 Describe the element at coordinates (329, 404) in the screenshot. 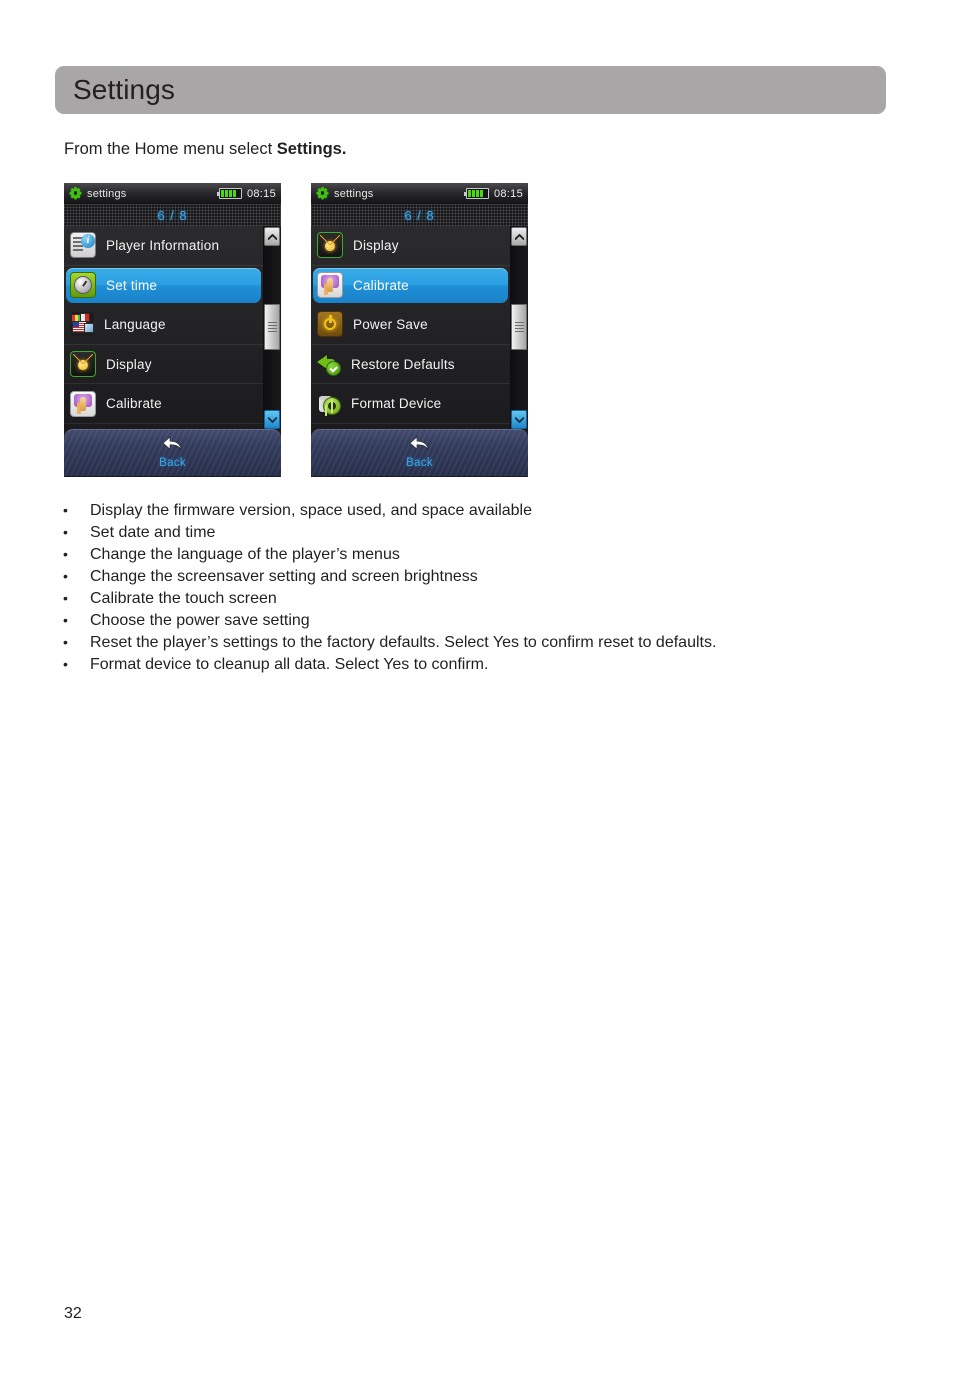

I see `format-disk-icon` at that location.